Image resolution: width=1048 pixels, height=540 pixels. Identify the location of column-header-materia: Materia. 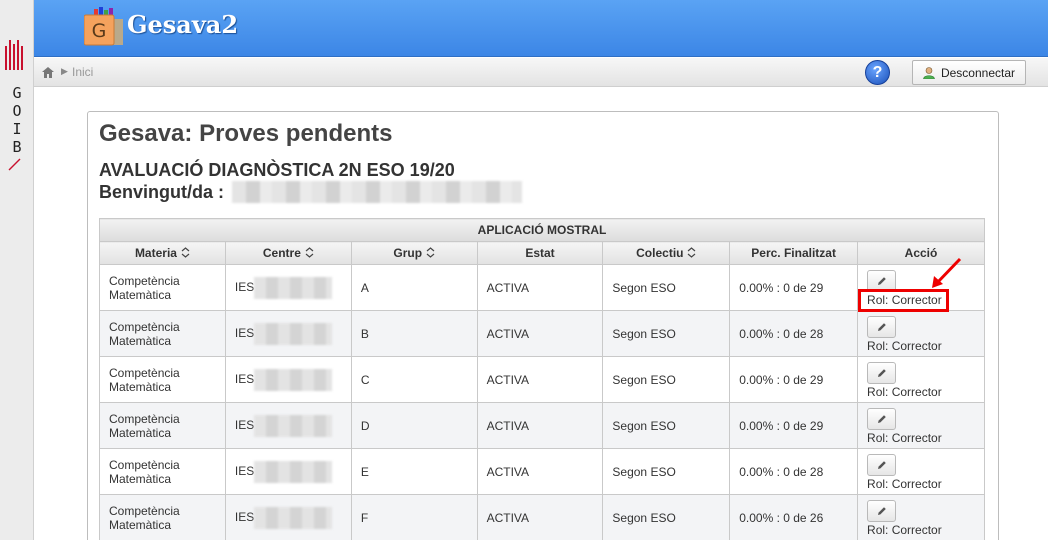
(162, 253).